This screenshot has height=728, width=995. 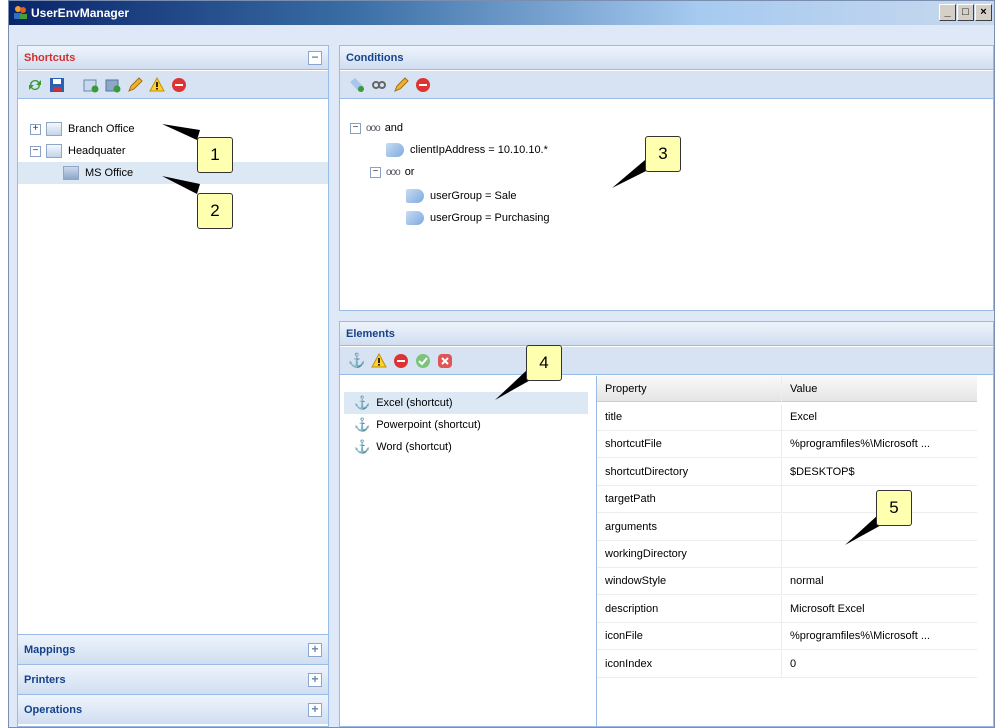 I want to click on element-excel: ⚓ Excel (shortcut), so click(x=466, y=403).